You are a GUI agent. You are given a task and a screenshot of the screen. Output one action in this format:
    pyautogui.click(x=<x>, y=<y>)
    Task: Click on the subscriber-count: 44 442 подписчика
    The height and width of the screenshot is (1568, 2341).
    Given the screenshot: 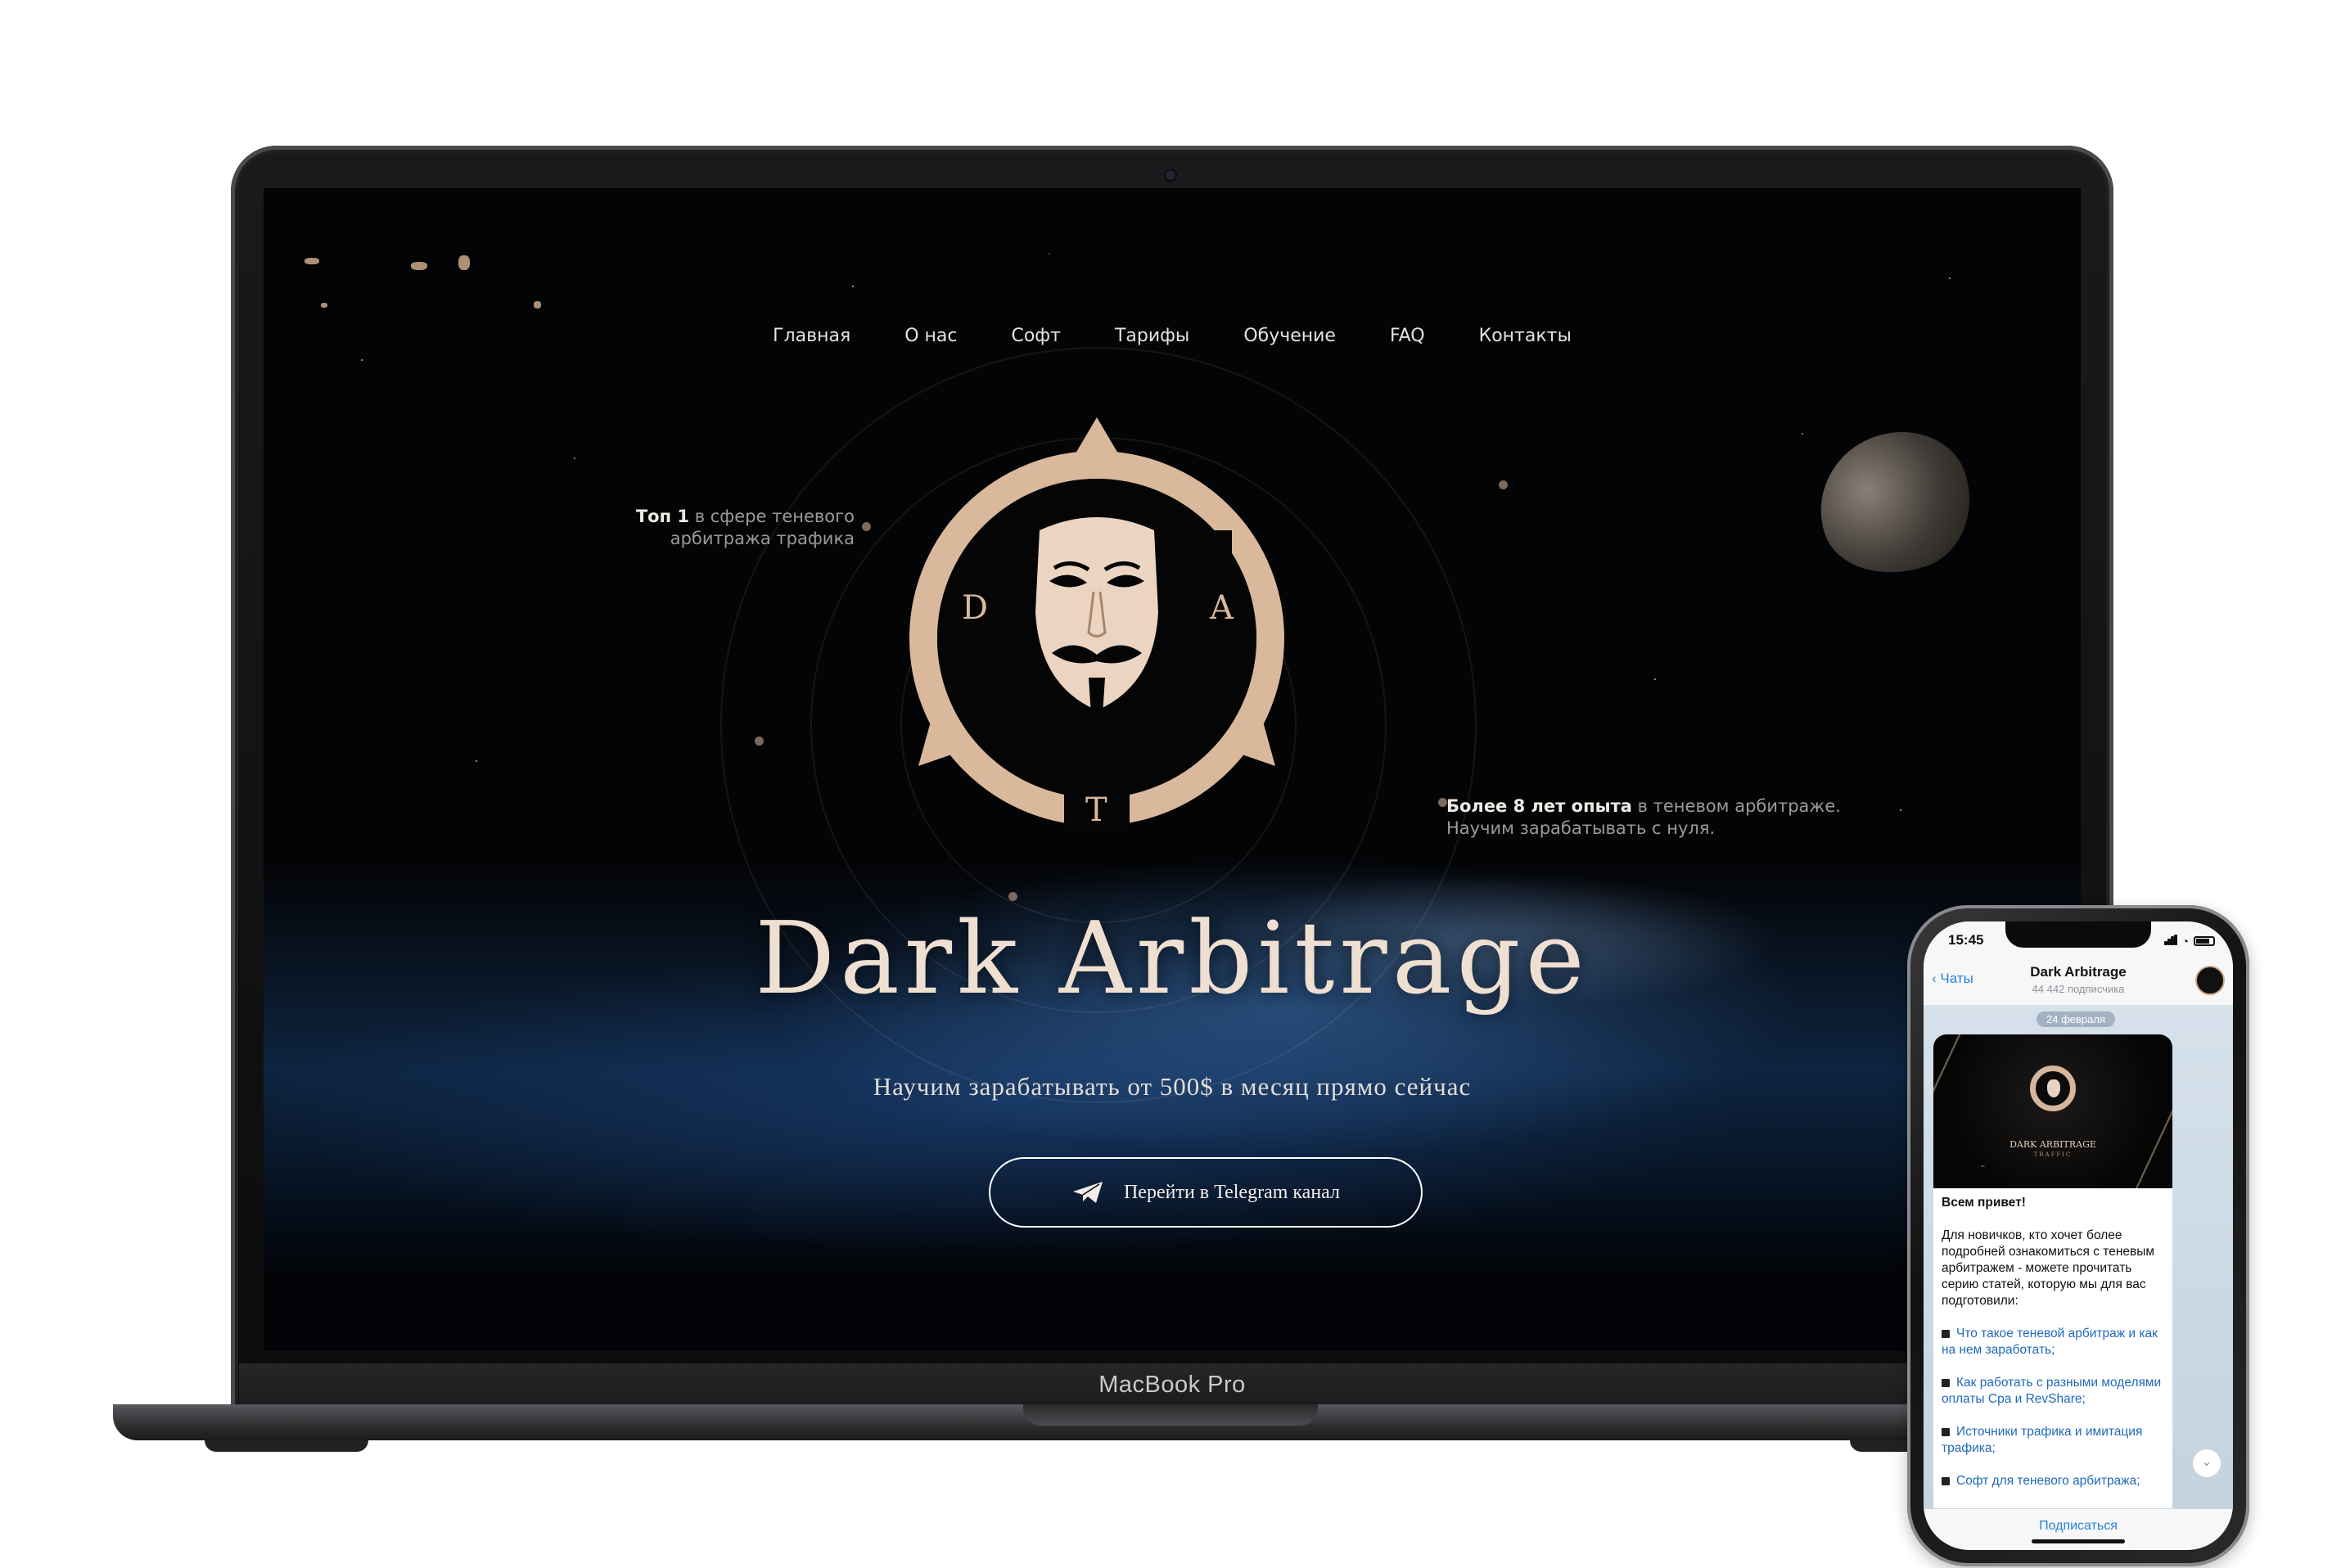 What is the action you would take?
    pyautogui.click(x=2078, y=989)
    